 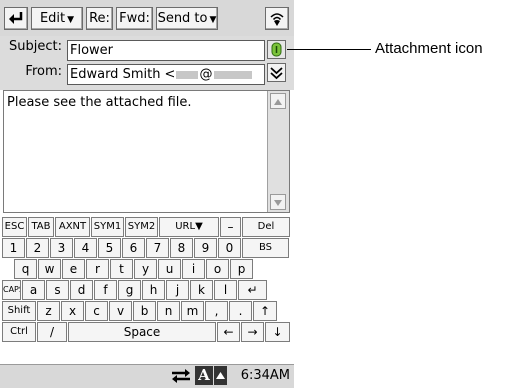 What do you see at coordinates (11, 290) in the screenshot?
I see `key-caps: CAPS` at bounding box center [11, 290].